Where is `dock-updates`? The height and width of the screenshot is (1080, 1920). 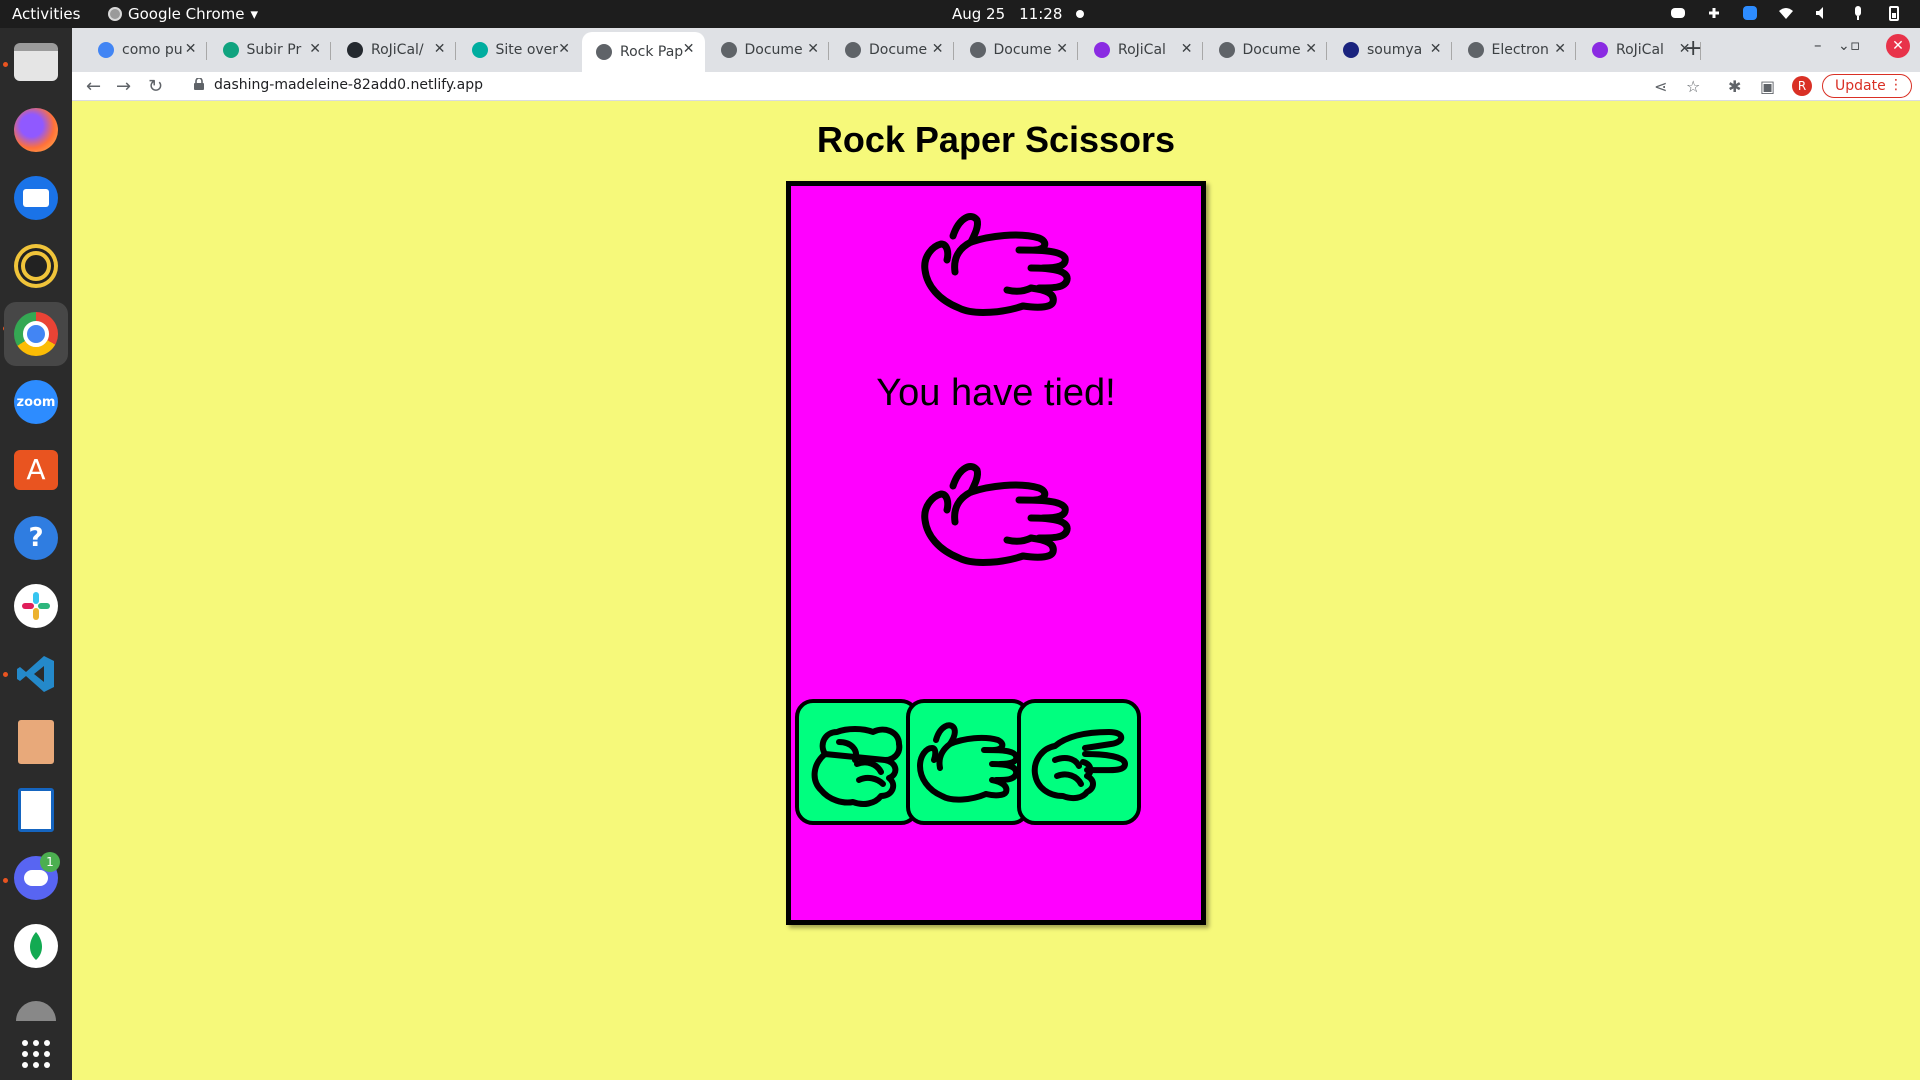
dock-updates is located at coordinates (36, 1004).